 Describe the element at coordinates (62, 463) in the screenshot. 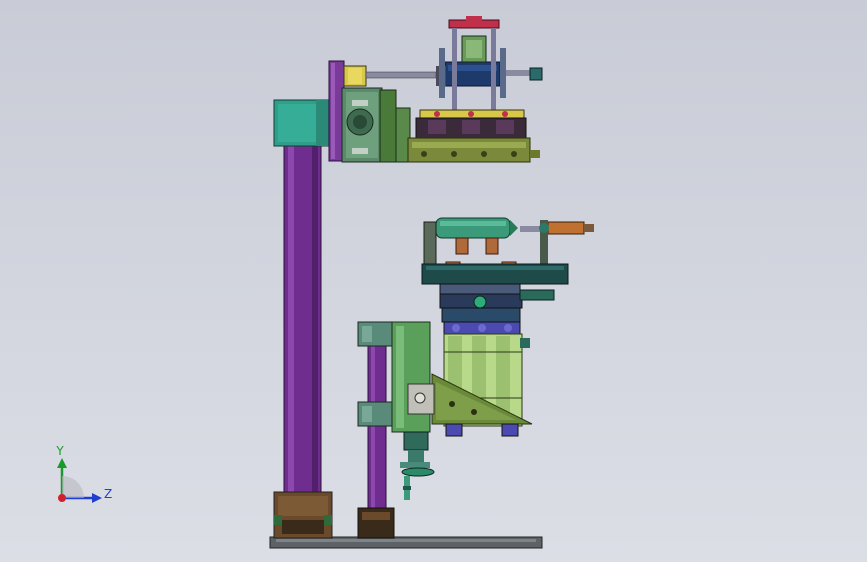

I see `y-arrowhead` at that location.